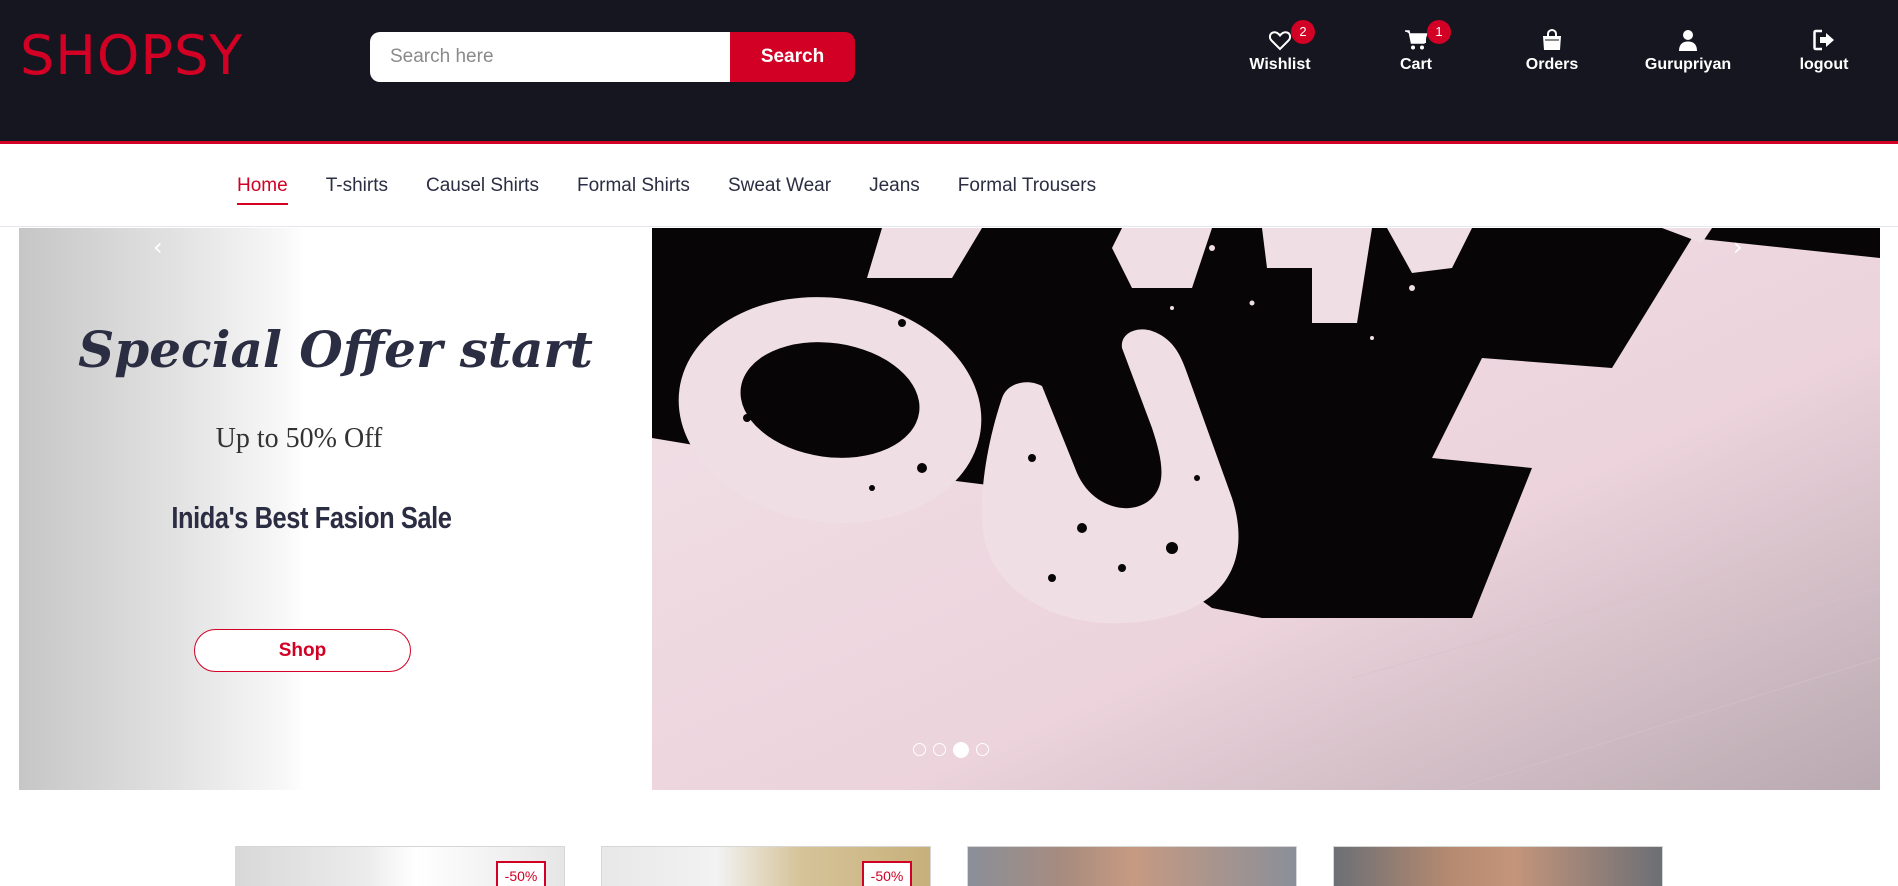  I want to click on wishlist-count-badge: 2, so click(1303, 32).